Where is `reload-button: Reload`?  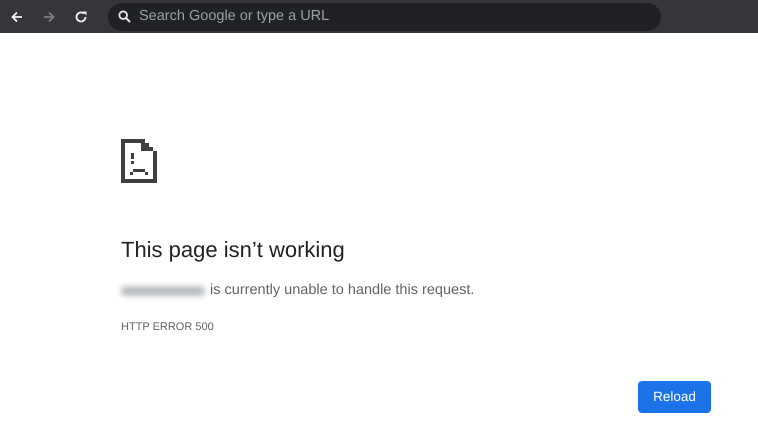
reload-button: Reload is located at coordinates (674, 397).